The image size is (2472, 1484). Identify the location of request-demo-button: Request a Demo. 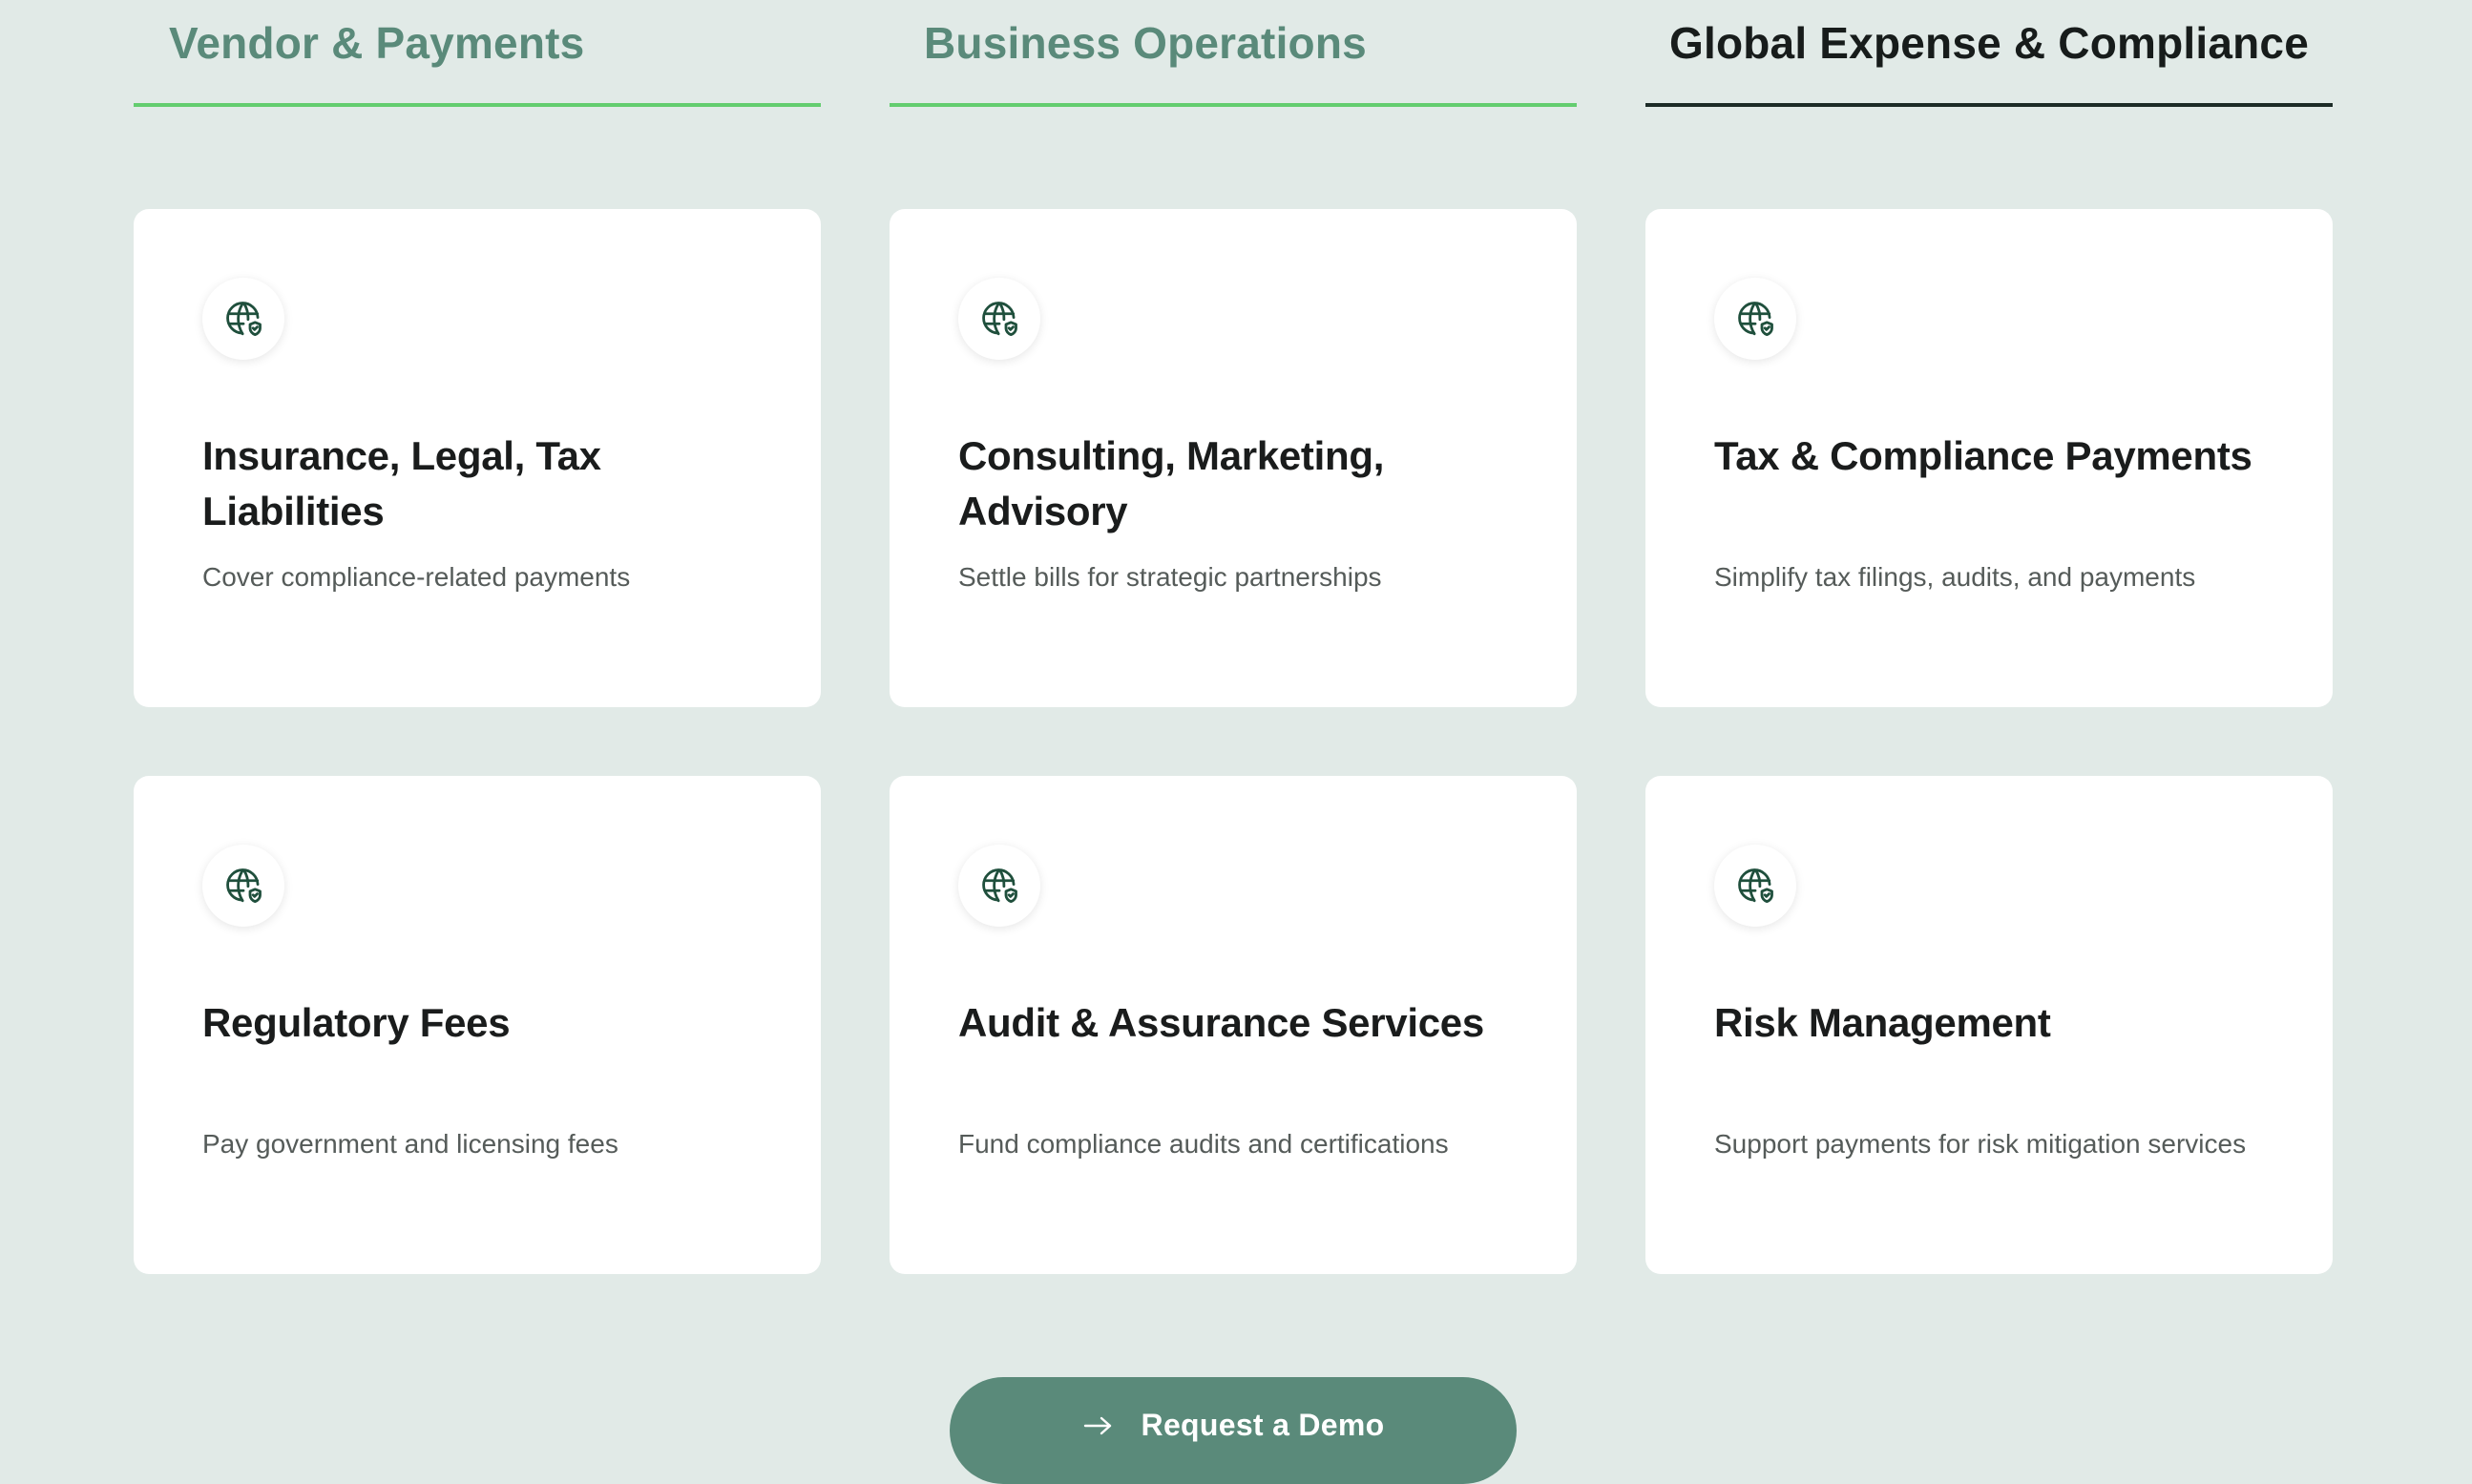
(1233, 1430).